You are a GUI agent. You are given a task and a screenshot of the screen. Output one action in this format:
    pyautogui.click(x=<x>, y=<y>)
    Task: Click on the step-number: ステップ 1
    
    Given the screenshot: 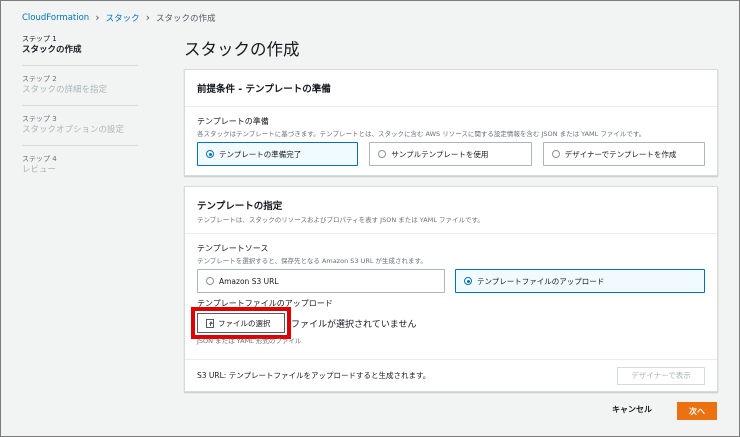 What is the action you would take?
    pyautogui.click(x=39, y=39)
    